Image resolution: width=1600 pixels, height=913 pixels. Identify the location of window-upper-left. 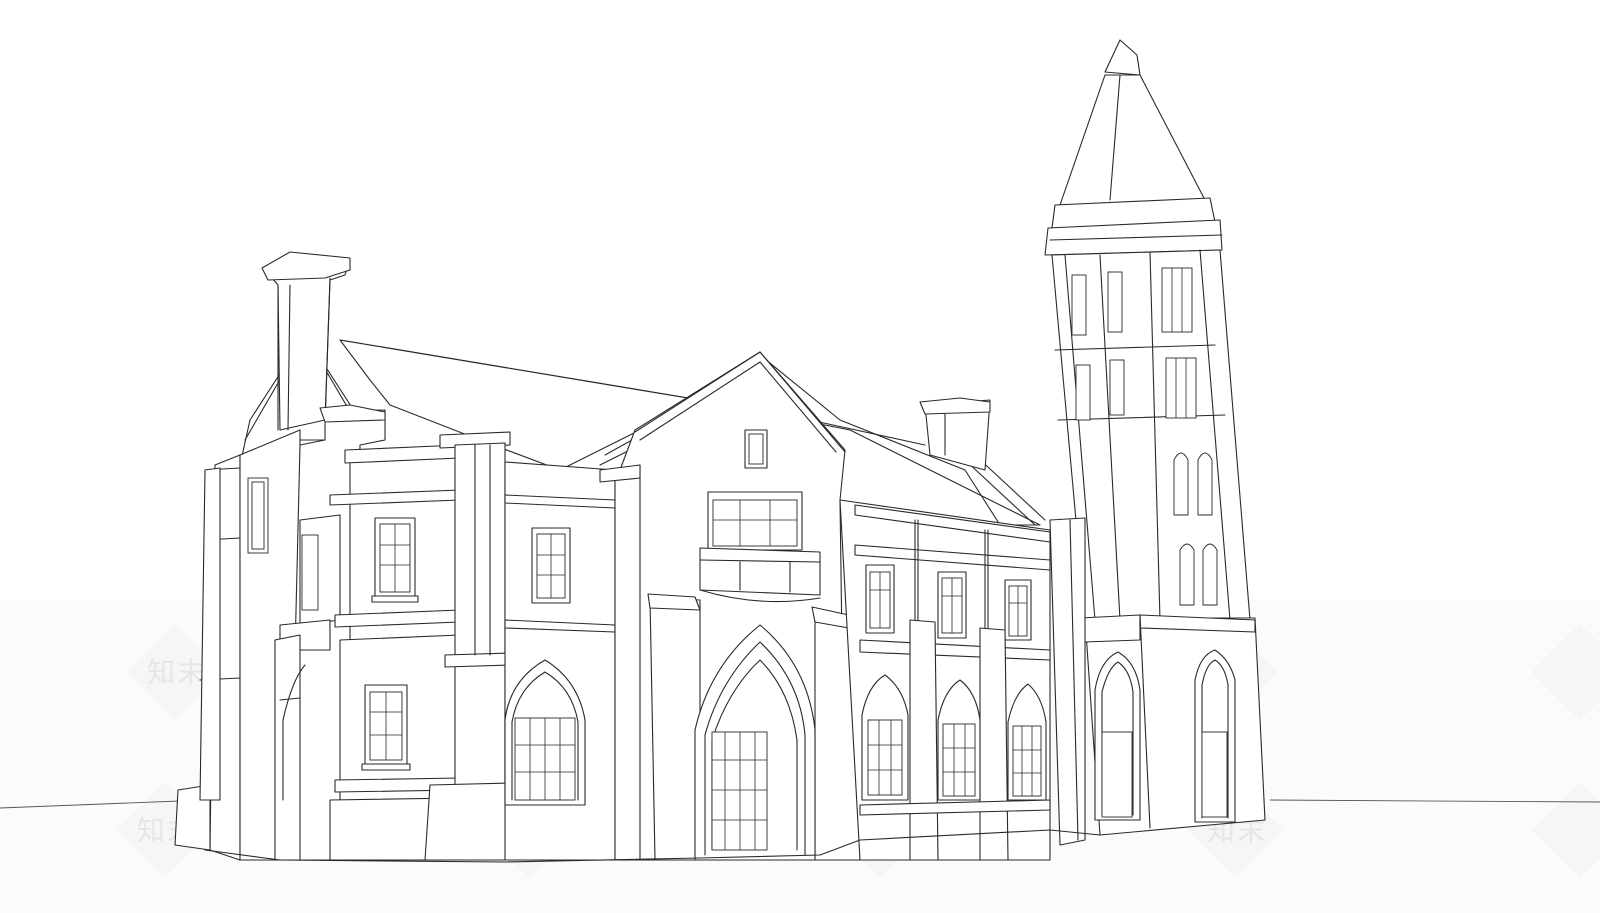
(395, 560).